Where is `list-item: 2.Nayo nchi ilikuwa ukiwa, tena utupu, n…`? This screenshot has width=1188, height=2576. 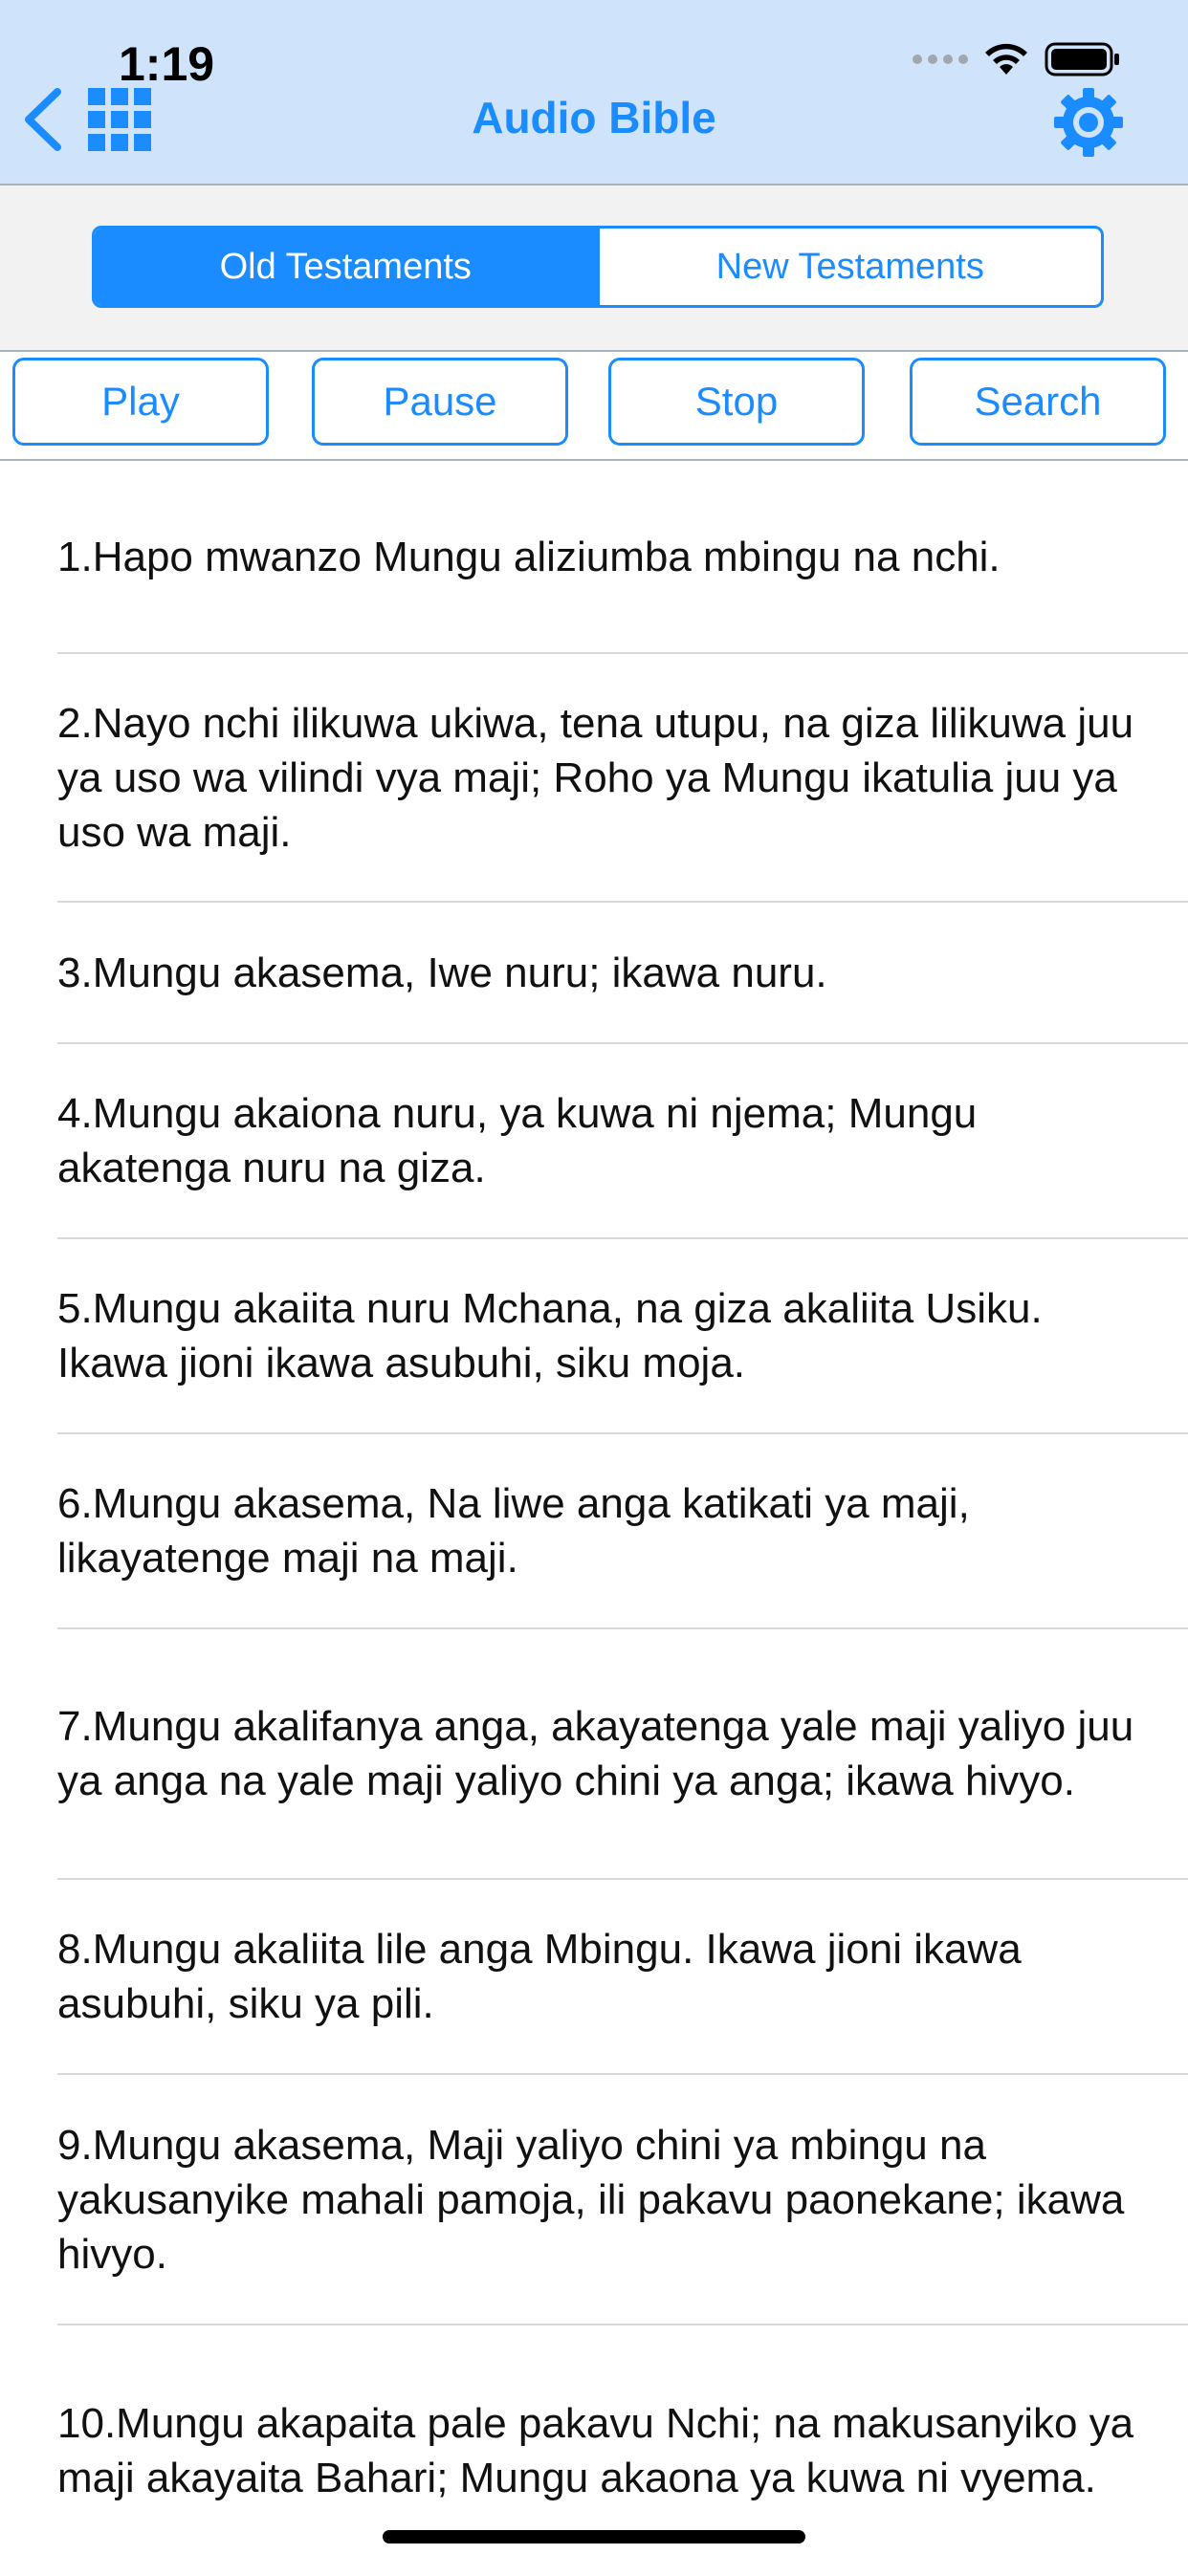
list-item: 2.Nayo nchi ilikuwa ukiwa, tena utupu, n… is located at coordinates (622, 778).